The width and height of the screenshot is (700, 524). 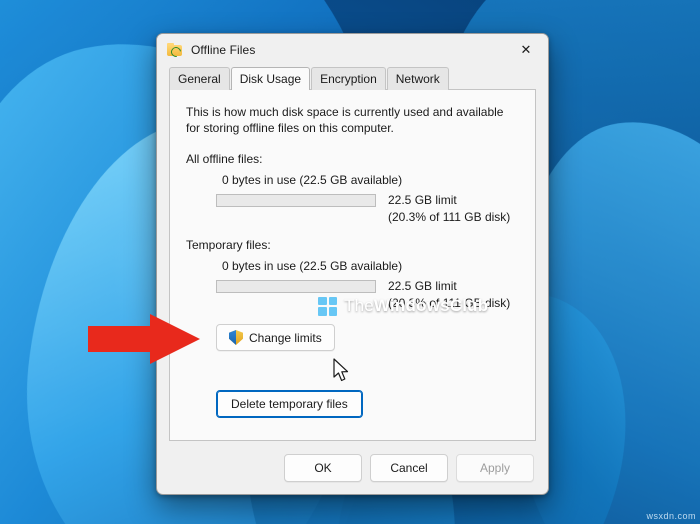 What do you see at coordinates (236, 337) in the screenshot?
I see `uac-shield-icon` at bounding box center [236, 337].